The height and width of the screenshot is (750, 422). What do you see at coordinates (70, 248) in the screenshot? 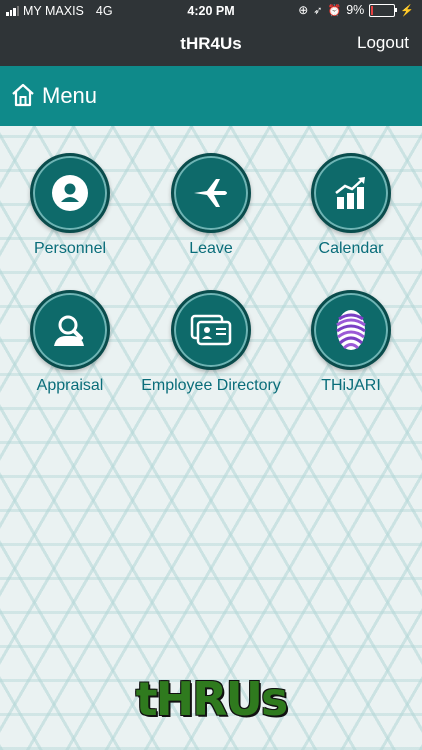
I see `tile-label: Personnel` at bounding box center [70, 248].